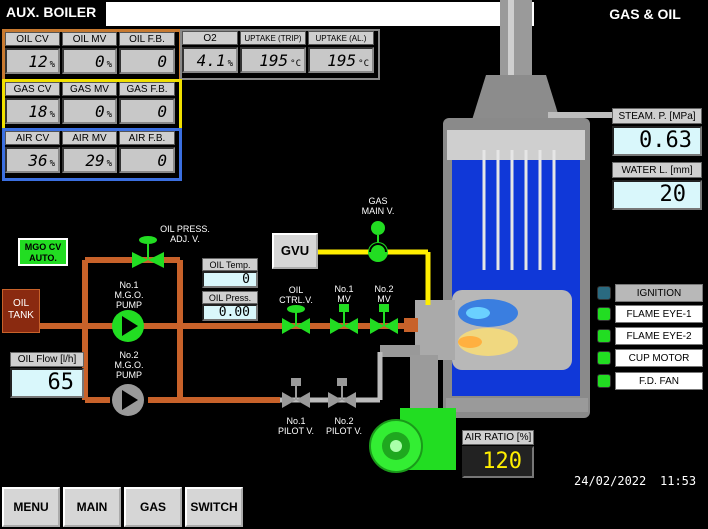 The width and height of the screenshot is (708, 529). I want to click on oil-tank: OIL TANK, so click(21, 311).